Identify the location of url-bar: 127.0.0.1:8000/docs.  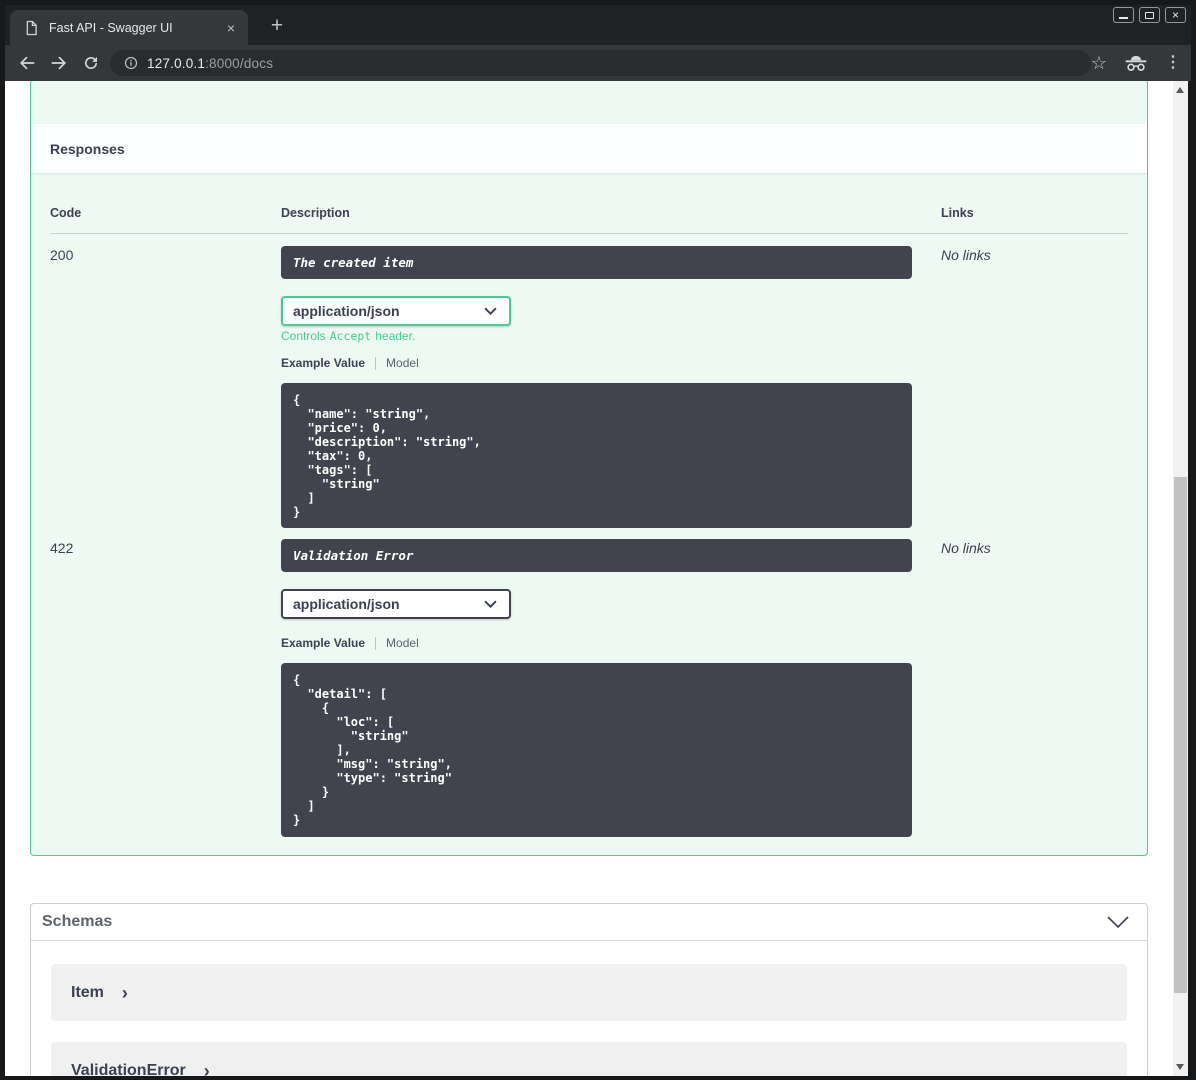
(600, 63).